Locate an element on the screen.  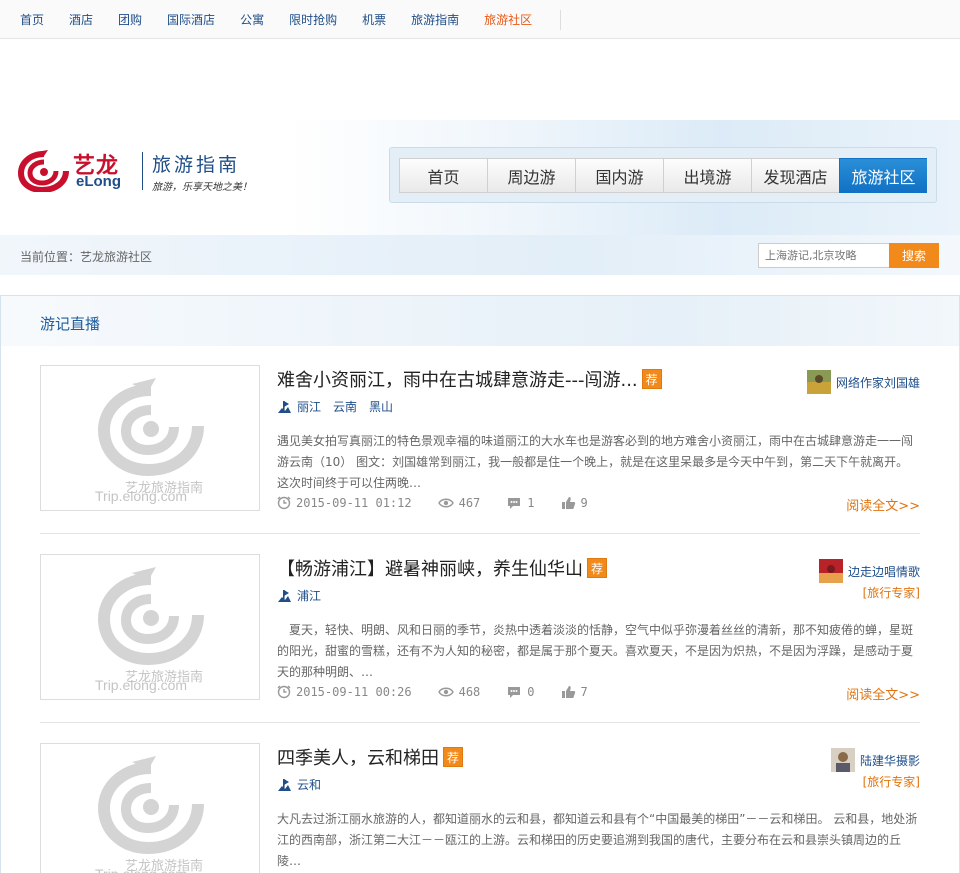
panel-header is located at coordinates (480, 321).